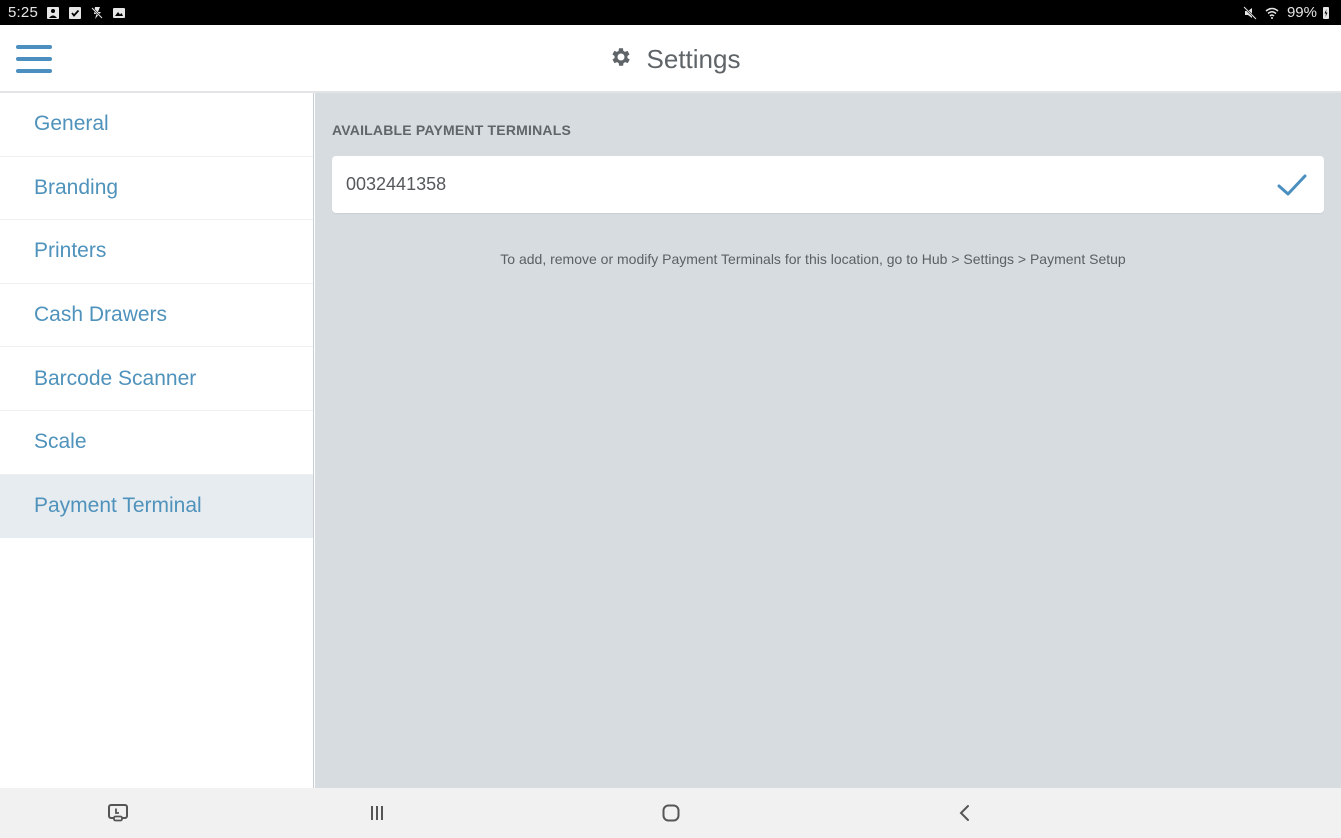  What do you see at coordinates (670, 12) in the screenshot?
I see `status-bar: 5:25 99%` at bounding box center [670, 12].